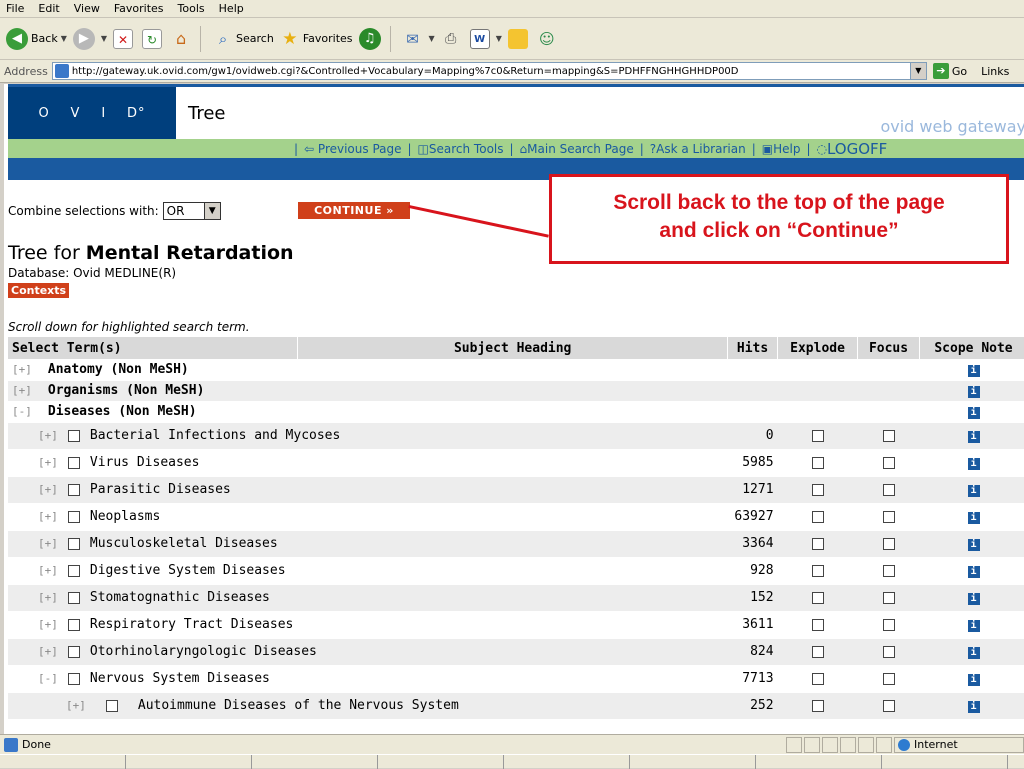 The width and height of the screenshot is (1024, 769). What do you see at coordinates (354, 210) in the screenshot?
I see `continue-button: CONTINUE »` at bounding box center [354, 210].